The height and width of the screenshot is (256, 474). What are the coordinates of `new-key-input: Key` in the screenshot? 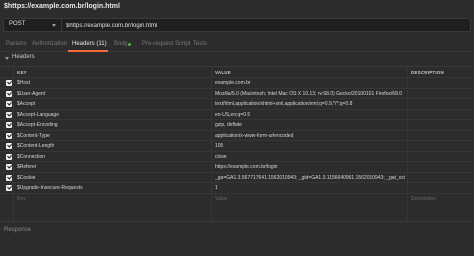 It's located at (112, 199).